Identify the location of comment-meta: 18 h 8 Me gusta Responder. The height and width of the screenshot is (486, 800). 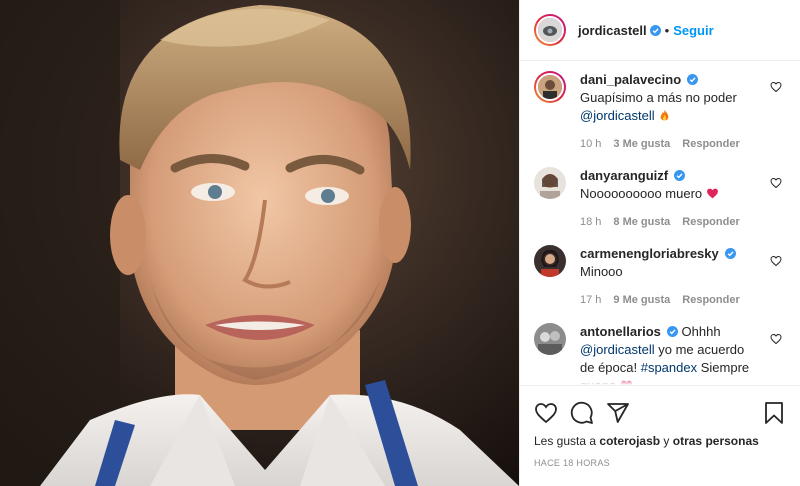
(668, 222).